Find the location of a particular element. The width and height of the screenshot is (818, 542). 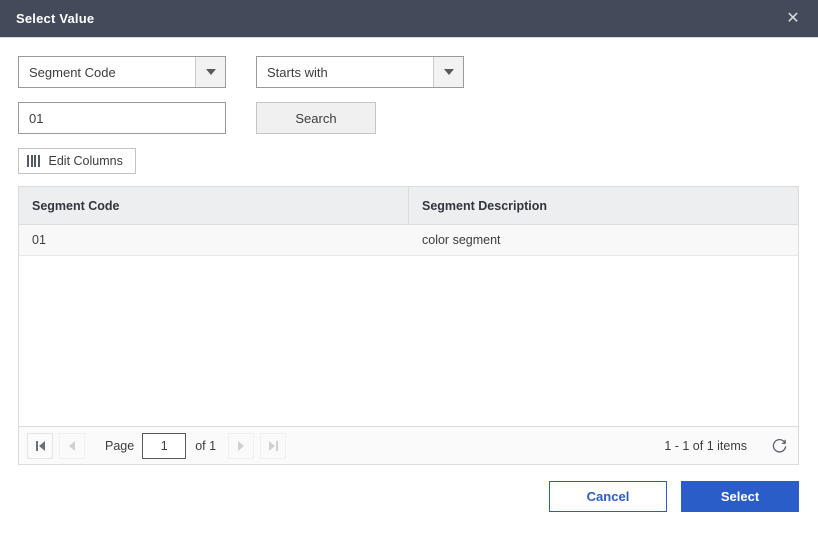

cell-segment-code: 01 is located at coordinates (39, 240).